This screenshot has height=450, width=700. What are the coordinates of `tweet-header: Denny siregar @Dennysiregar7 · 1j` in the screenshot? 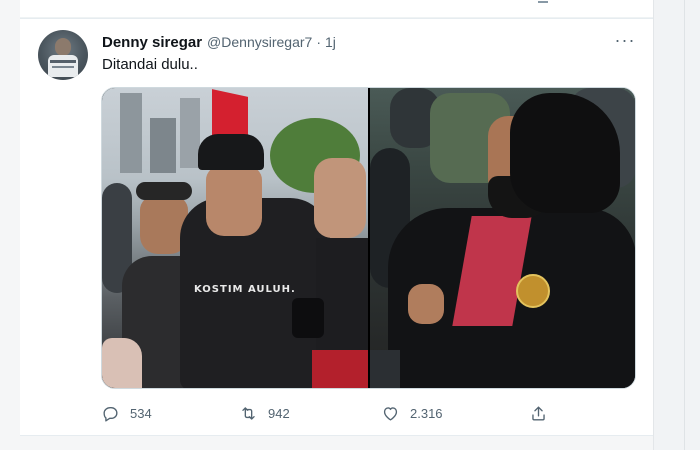 It's located at (219, 43).